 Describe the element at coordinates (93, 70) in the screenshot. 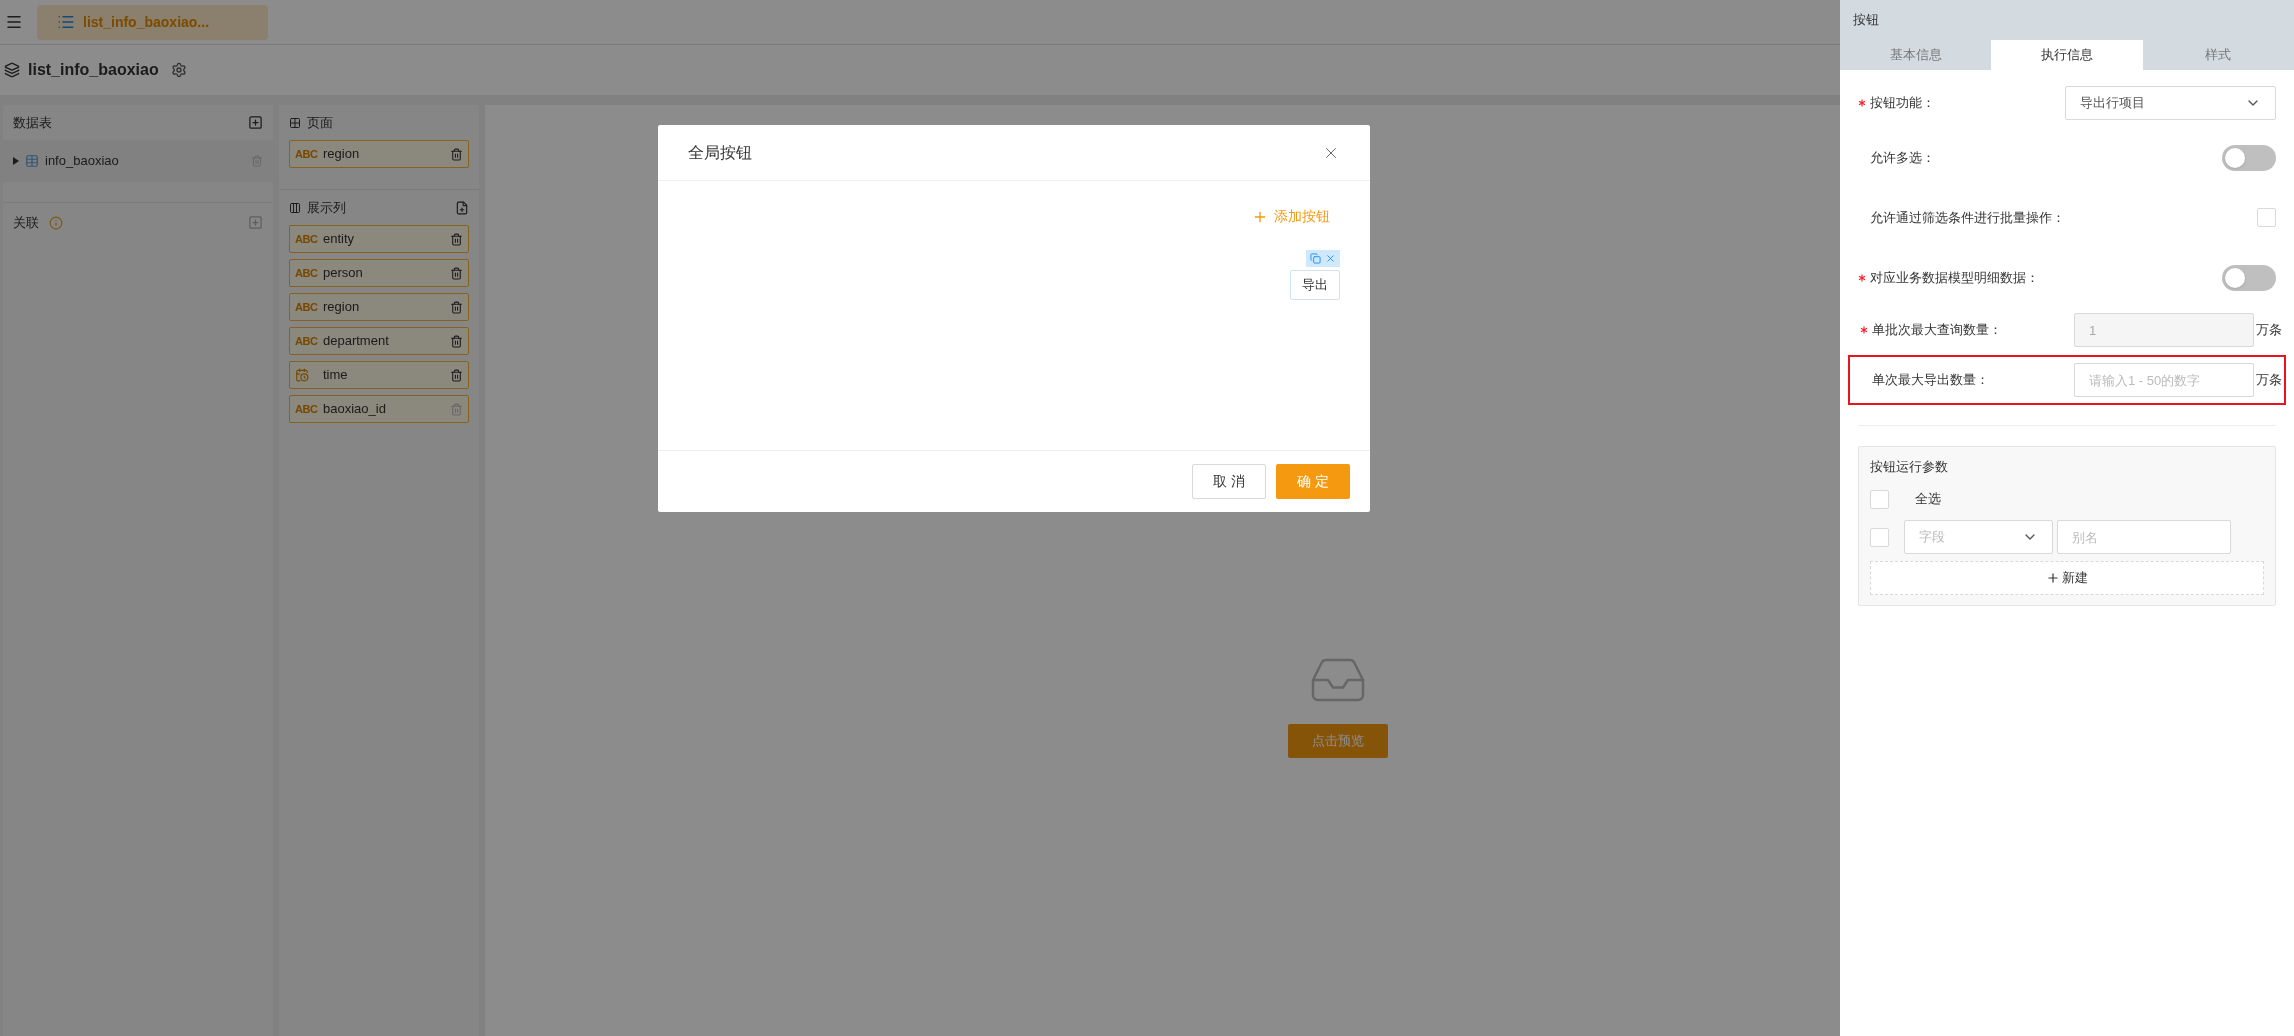

I see `page-title: list_info_baoxiao` at that location.